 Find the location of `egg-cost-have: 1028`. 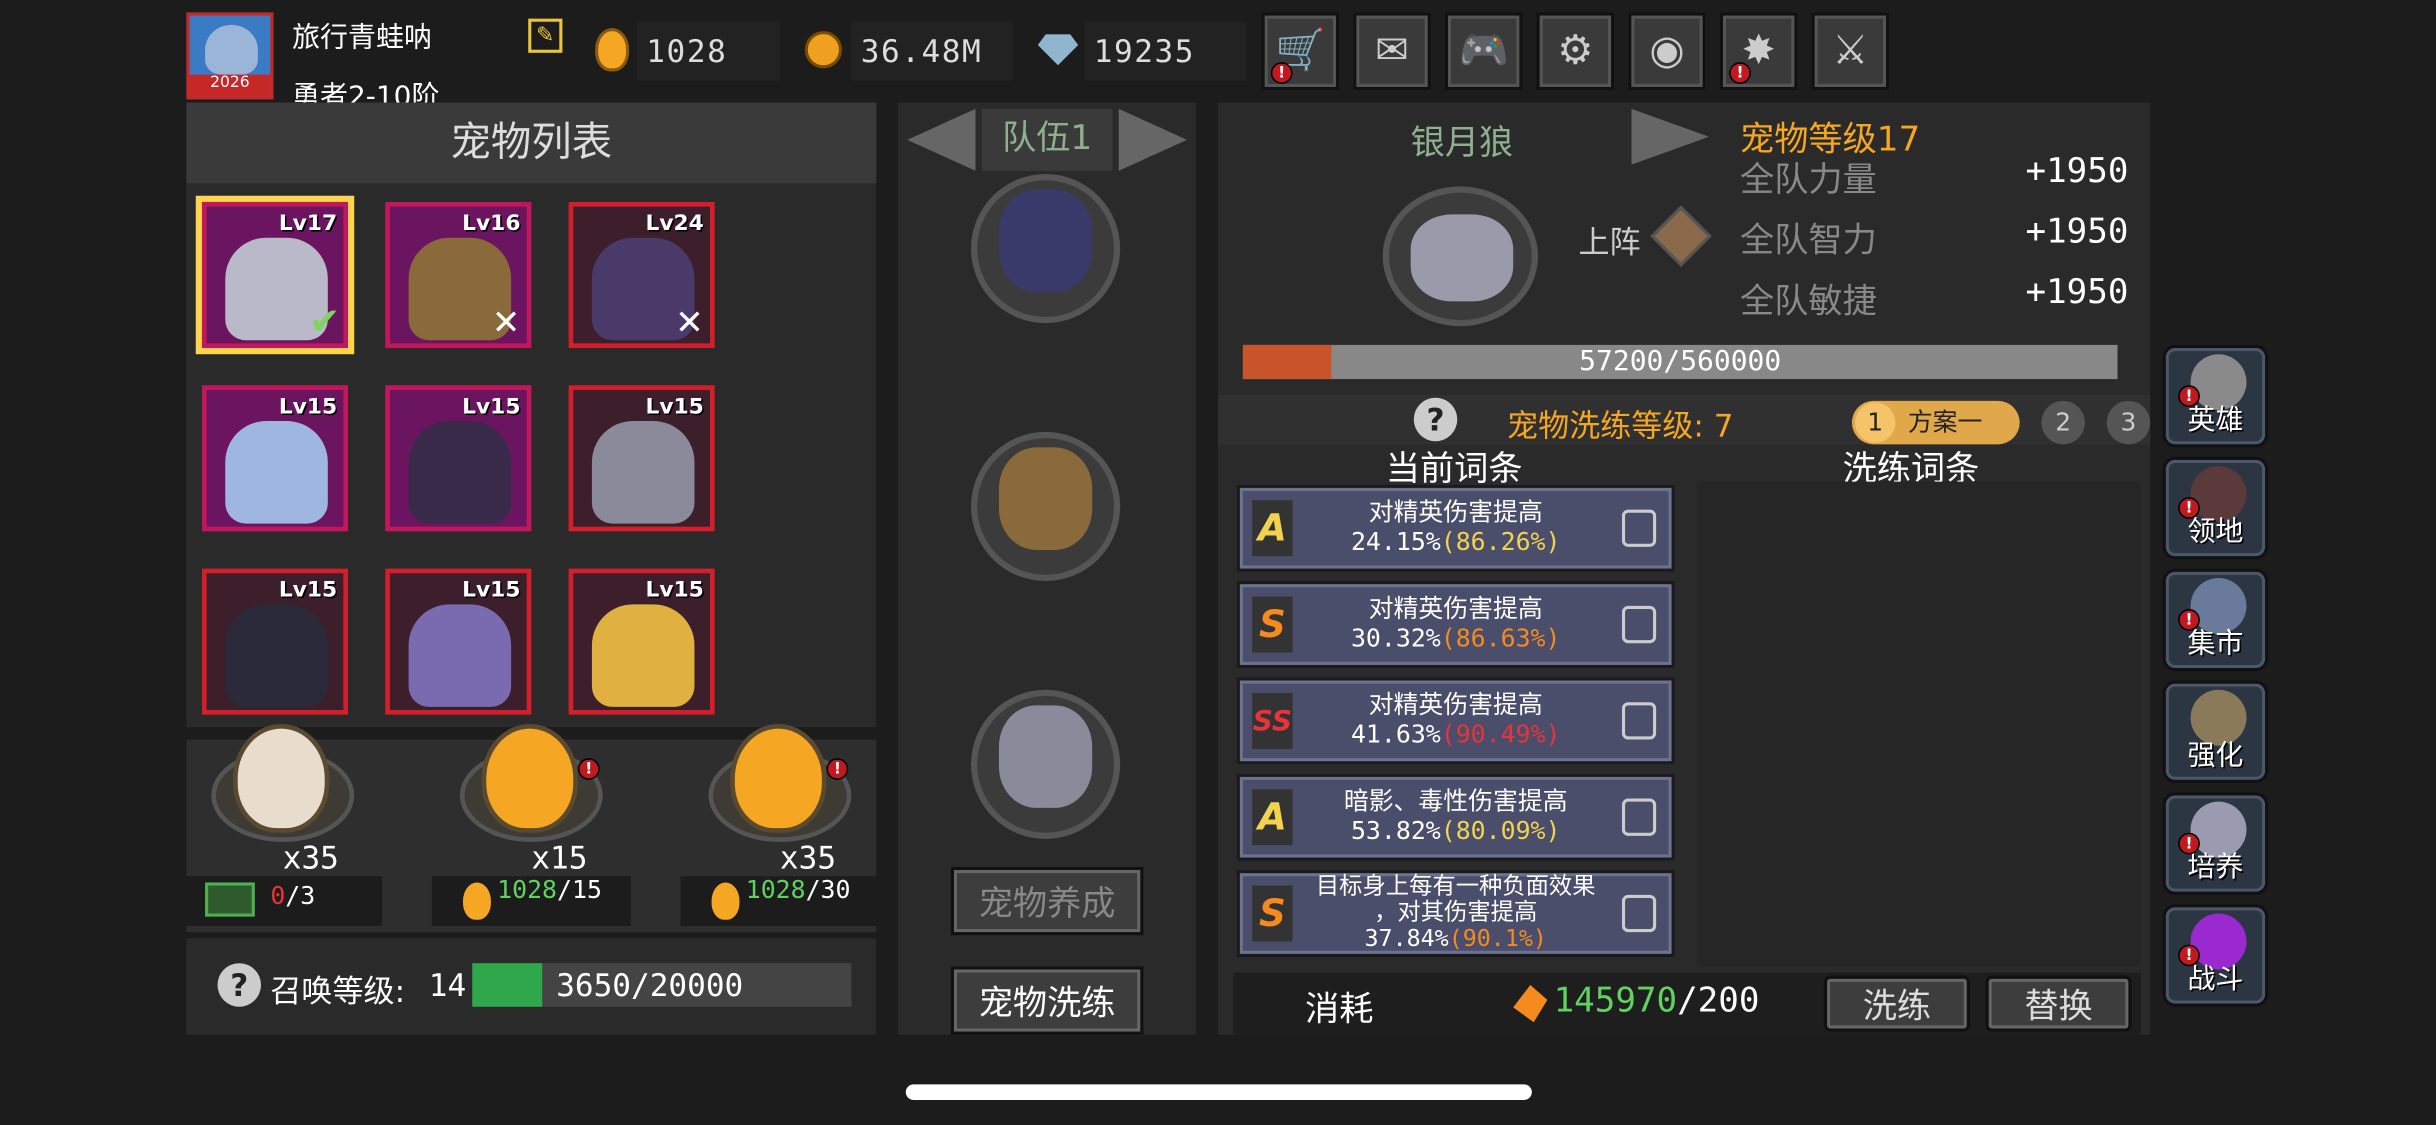

egg-cost-have: 1028 is located at coordinates (775, 889).